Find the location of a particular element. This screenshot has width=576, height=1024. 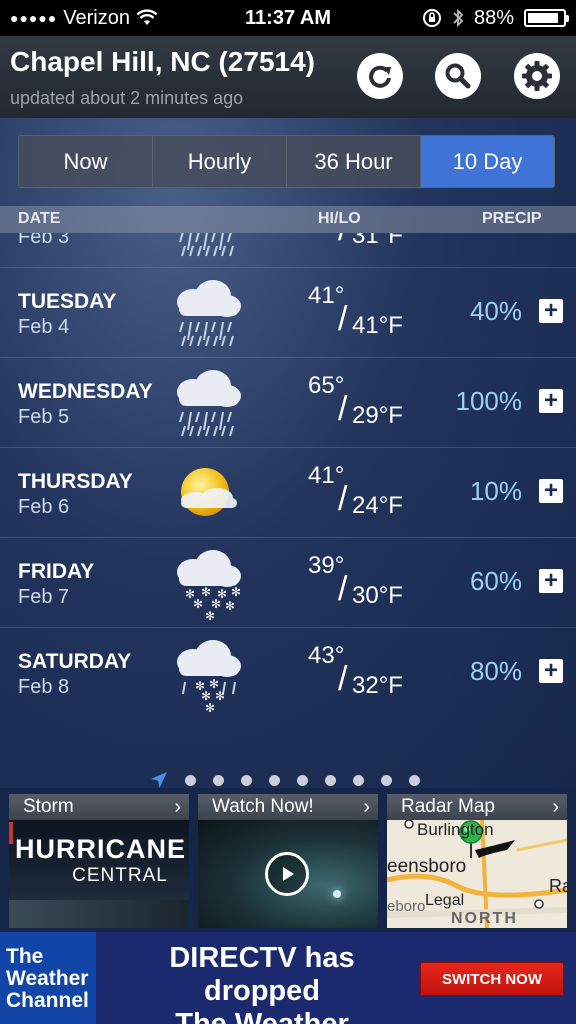

rotation-lock-icon is located at coordinates (431, 18).